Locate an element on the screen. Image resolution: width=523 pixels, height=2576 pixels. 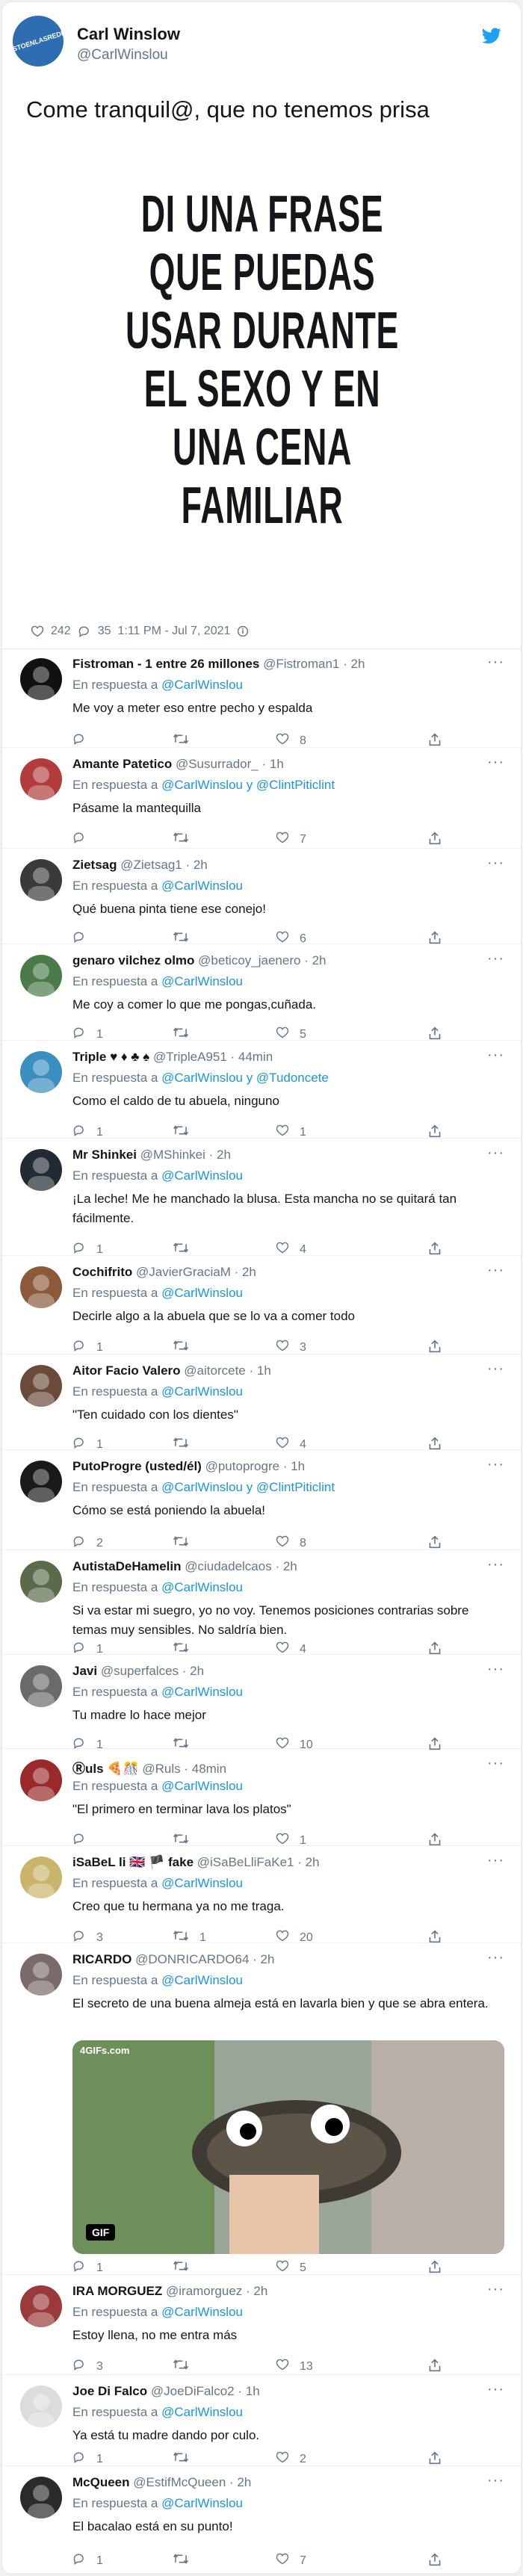
like-button: 5 is located at coordinates (291, 2268).